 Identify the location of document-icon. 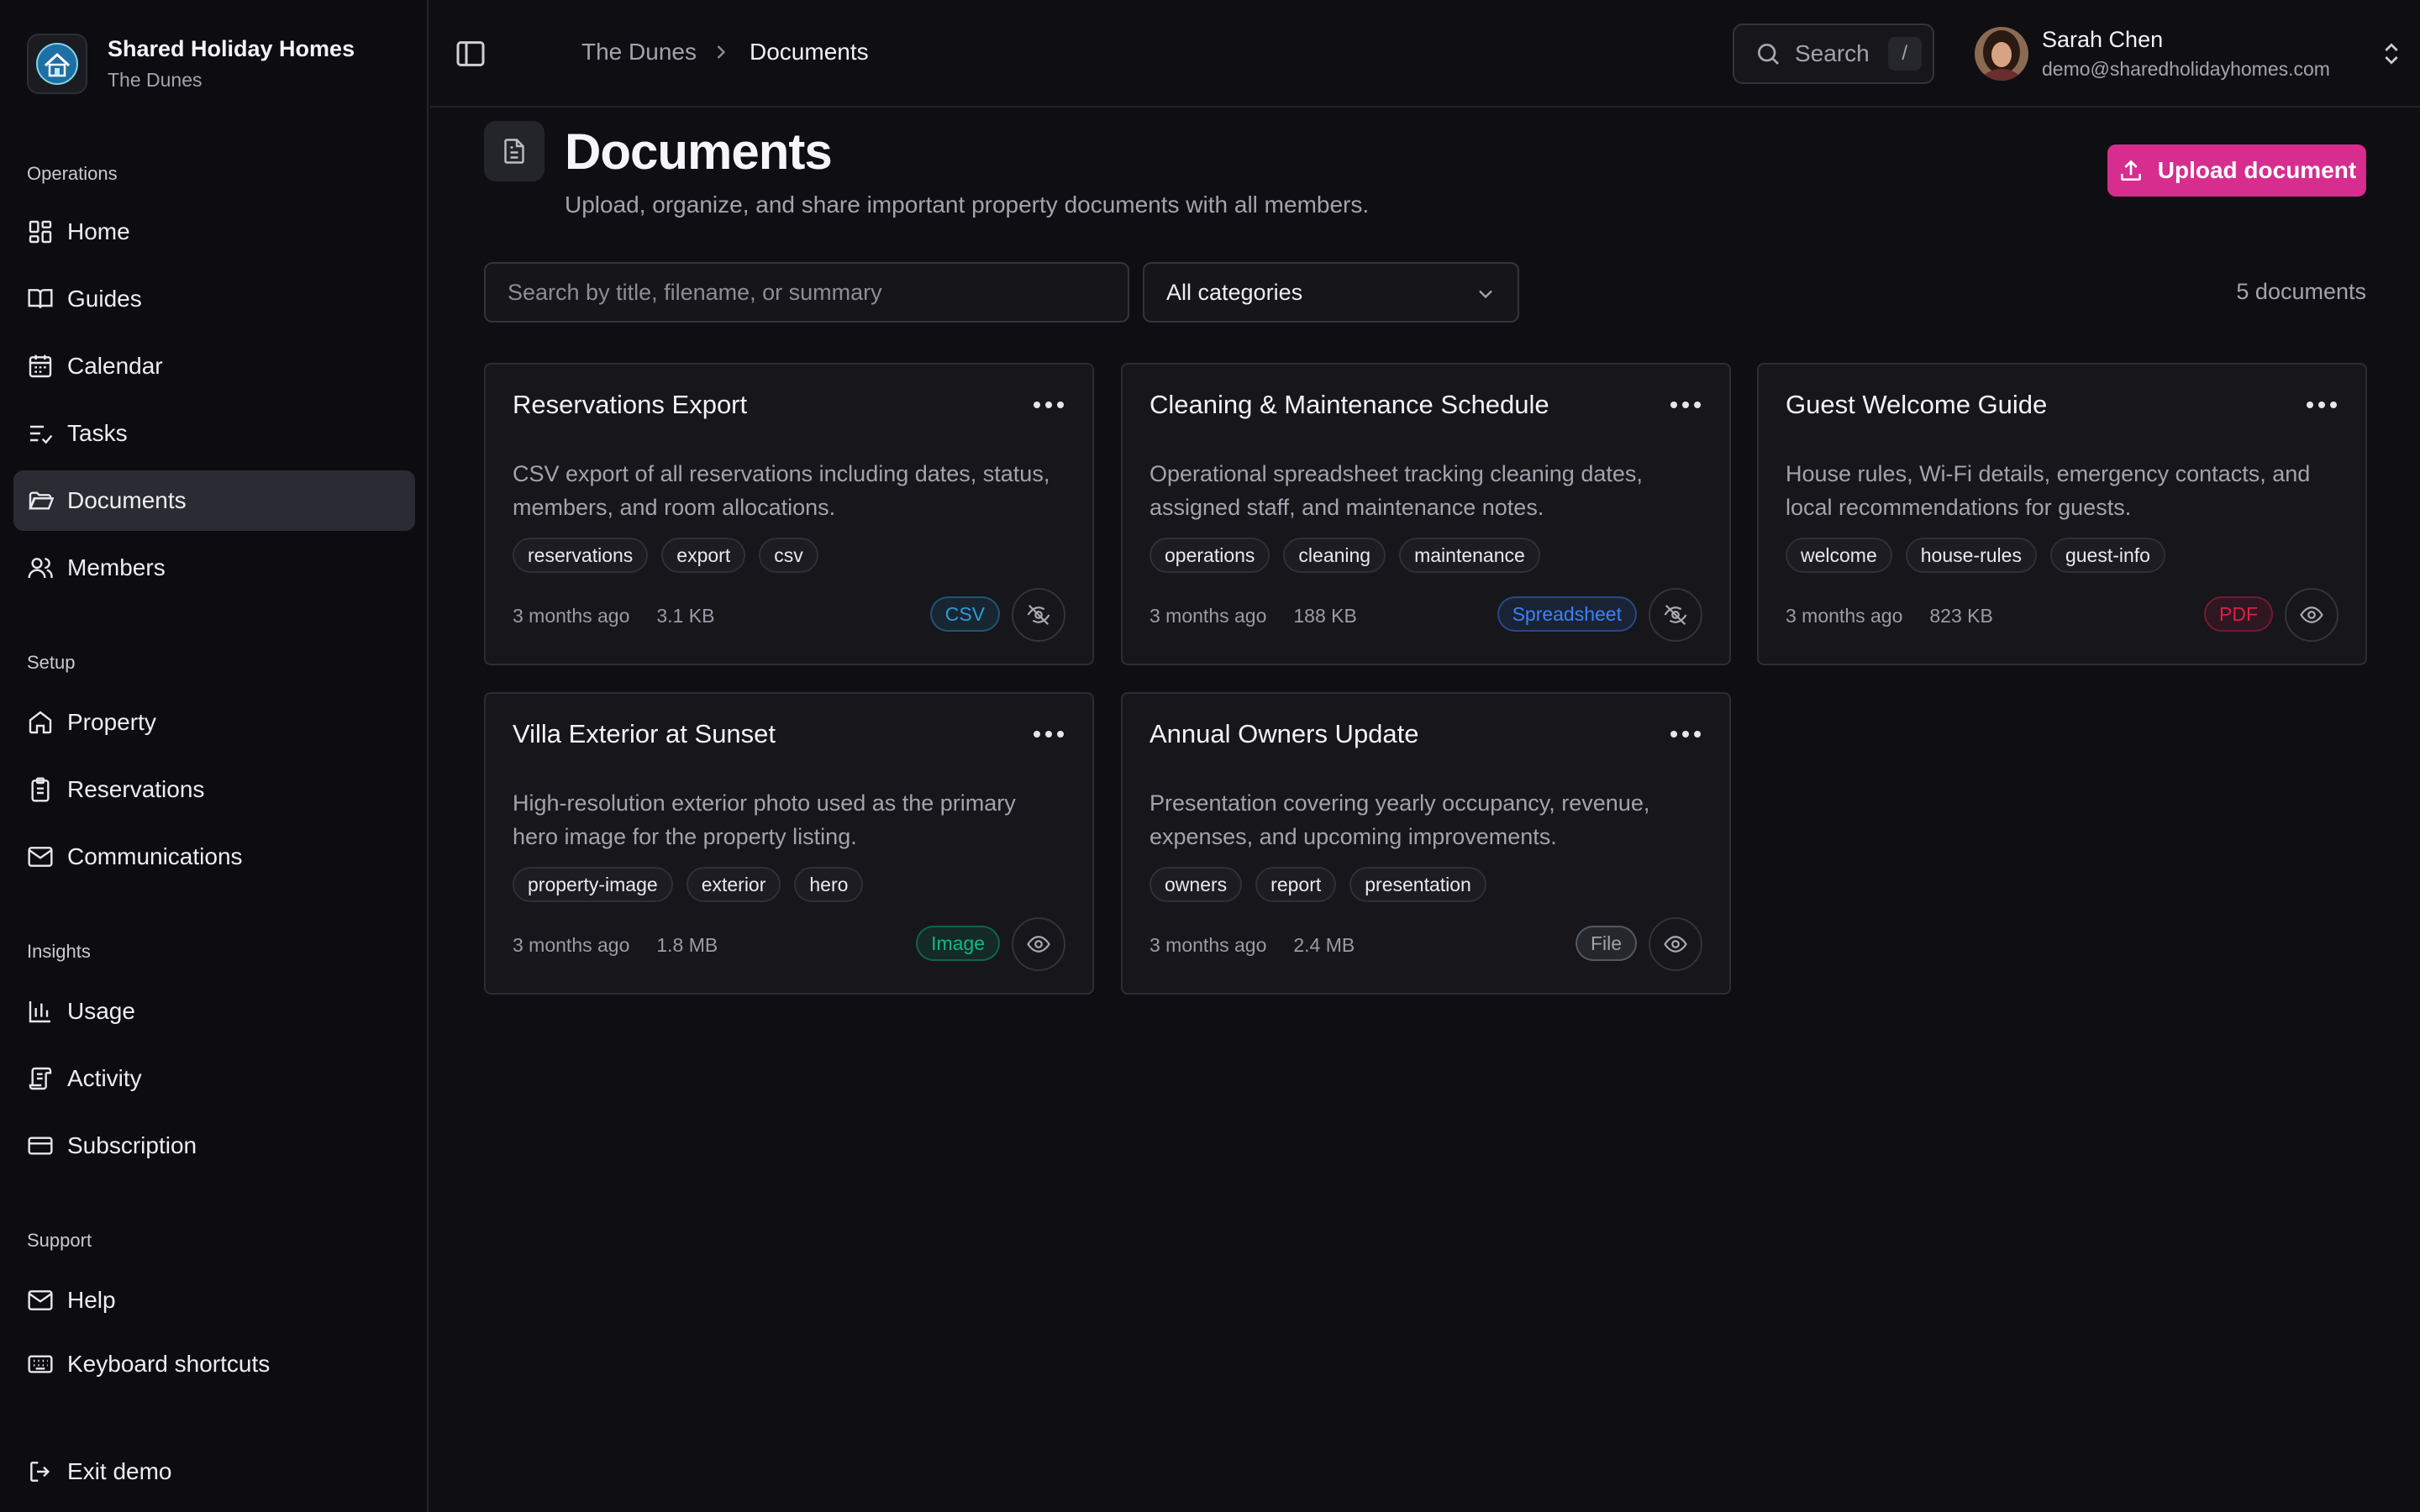
(514, 151).